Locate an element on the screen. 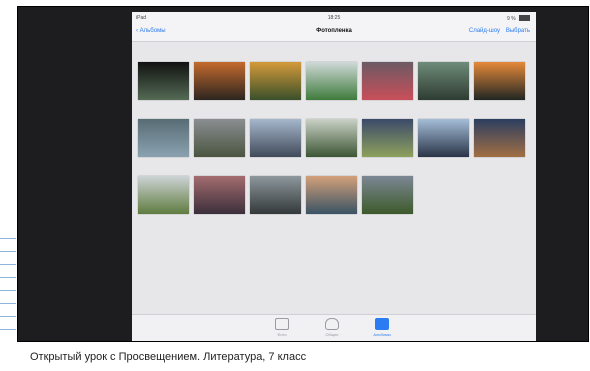  tab-shared: Общие is located at coordinates (332, 327).